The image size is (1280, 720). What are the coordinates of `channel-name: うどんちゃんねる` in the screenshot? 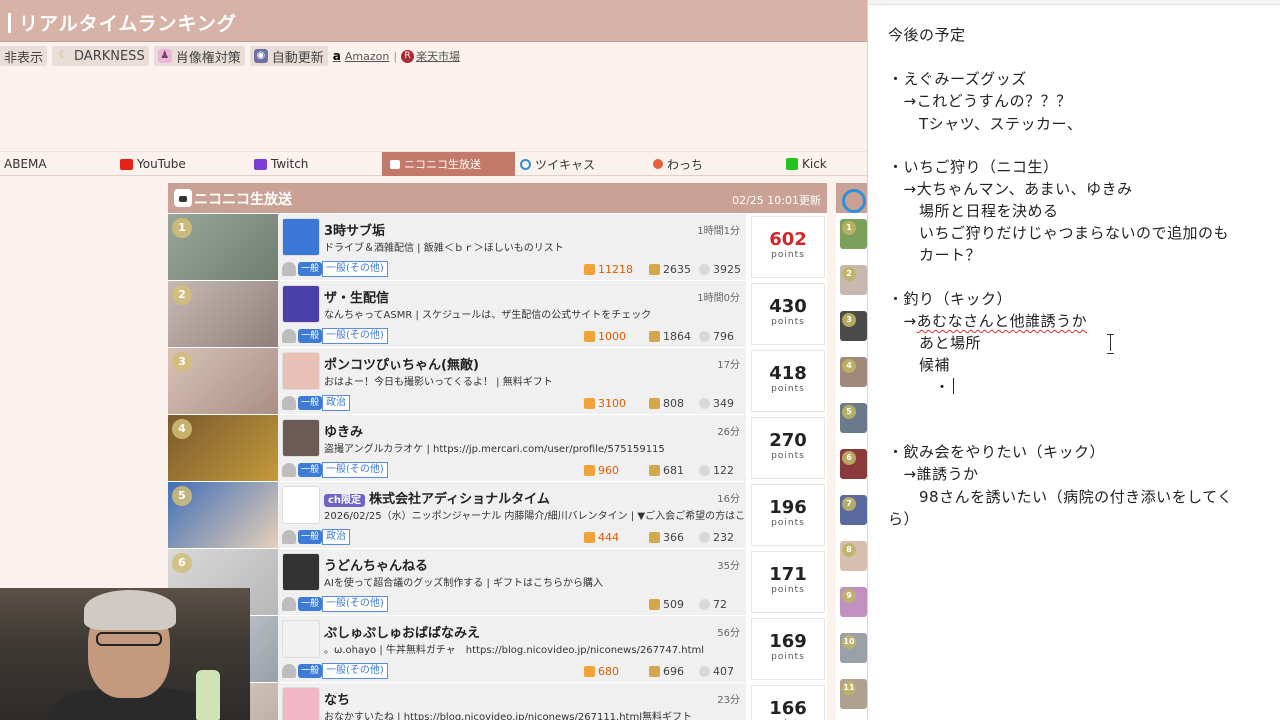 It's located at (376, 564).